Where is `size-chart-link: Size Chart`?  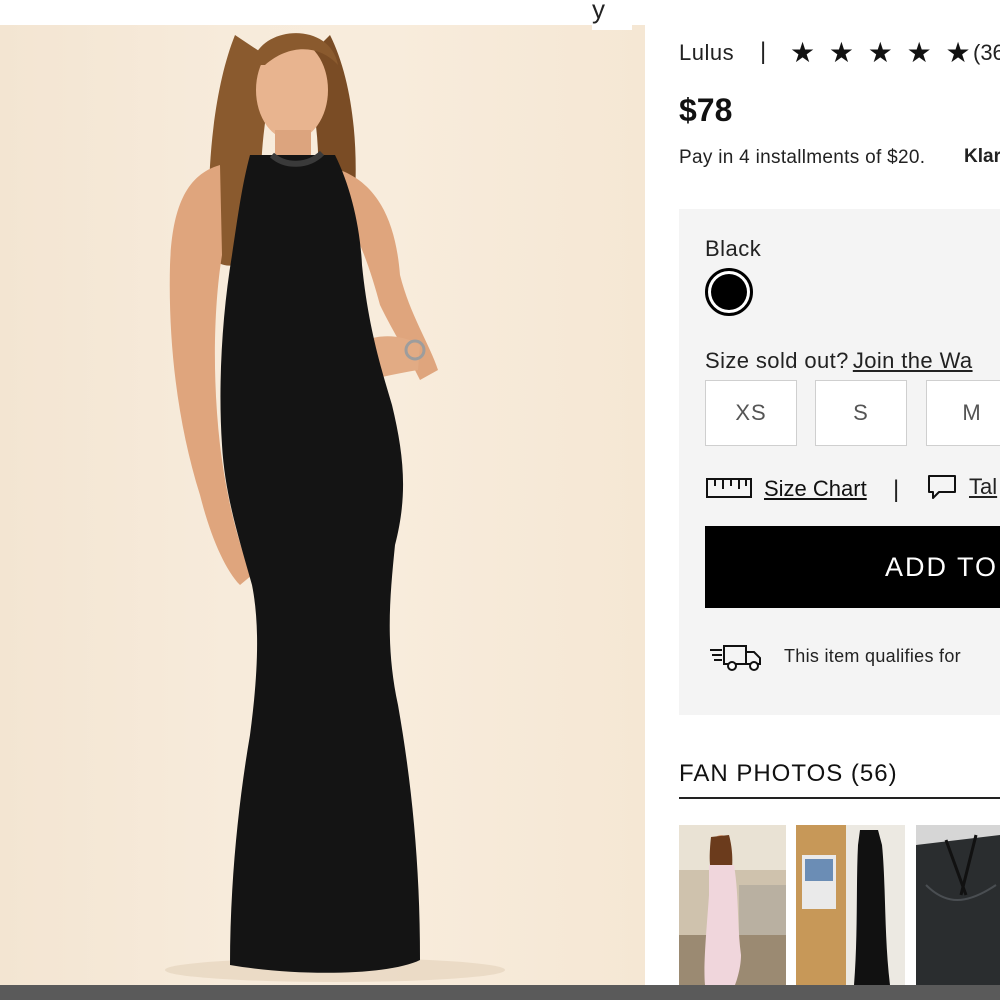
size-chart-link: Size Chart is located at coordinates (815, 489).